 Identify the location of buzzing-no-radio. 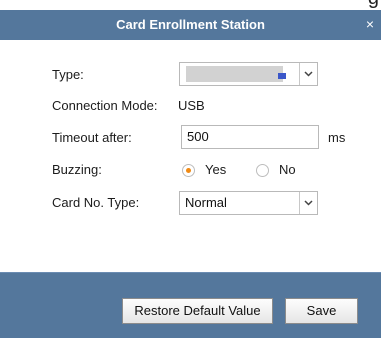
(262, 170).